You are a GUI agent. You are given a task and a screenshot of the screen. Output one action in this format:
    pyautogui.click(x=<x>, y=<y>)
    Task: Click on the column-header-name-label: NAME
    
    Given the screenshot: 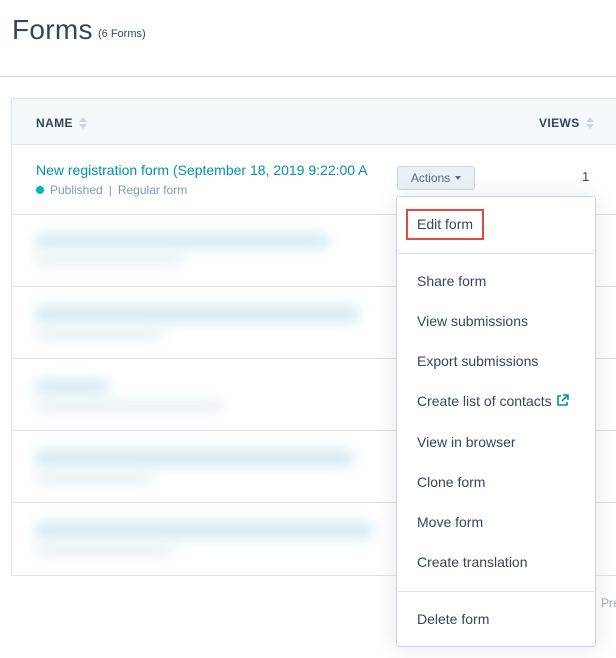 What is the action you would take?
    pyautogui.click(x=54, y=123)
    